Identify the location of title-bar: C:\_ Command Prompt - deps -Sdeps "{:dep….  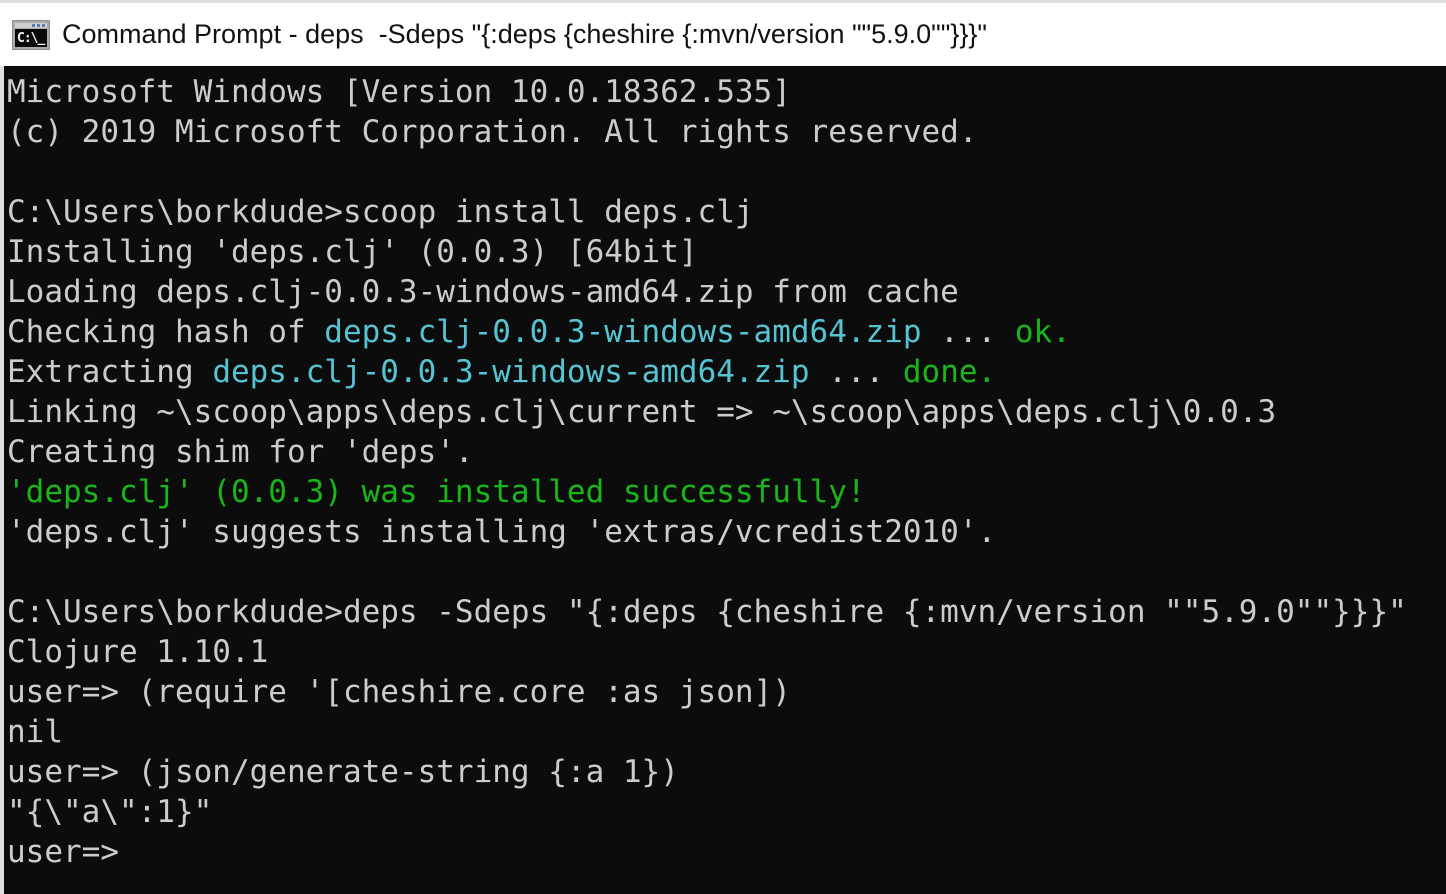
(723, 33).